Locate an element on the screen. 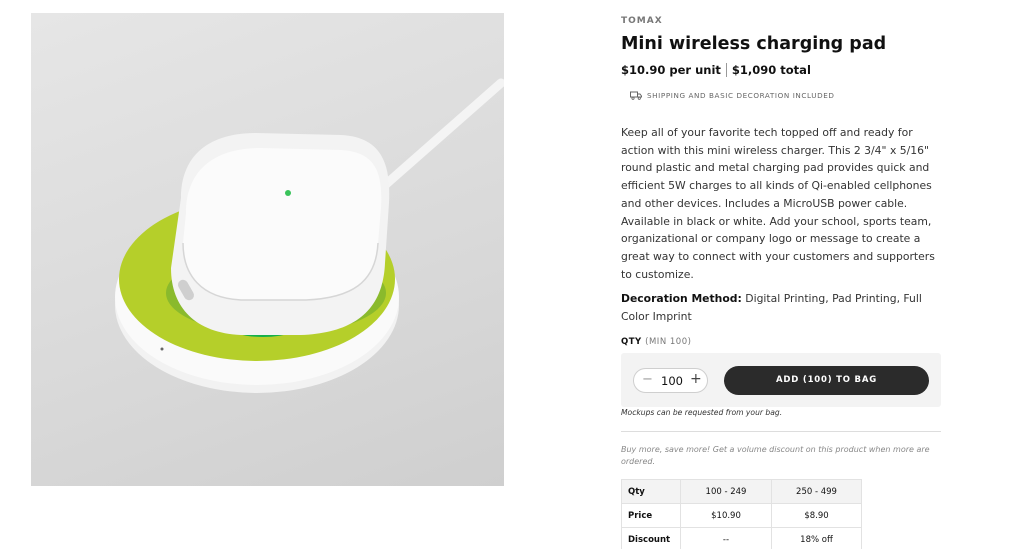  table-row: Discount -- 18% off is located at coordinates (741, 538).